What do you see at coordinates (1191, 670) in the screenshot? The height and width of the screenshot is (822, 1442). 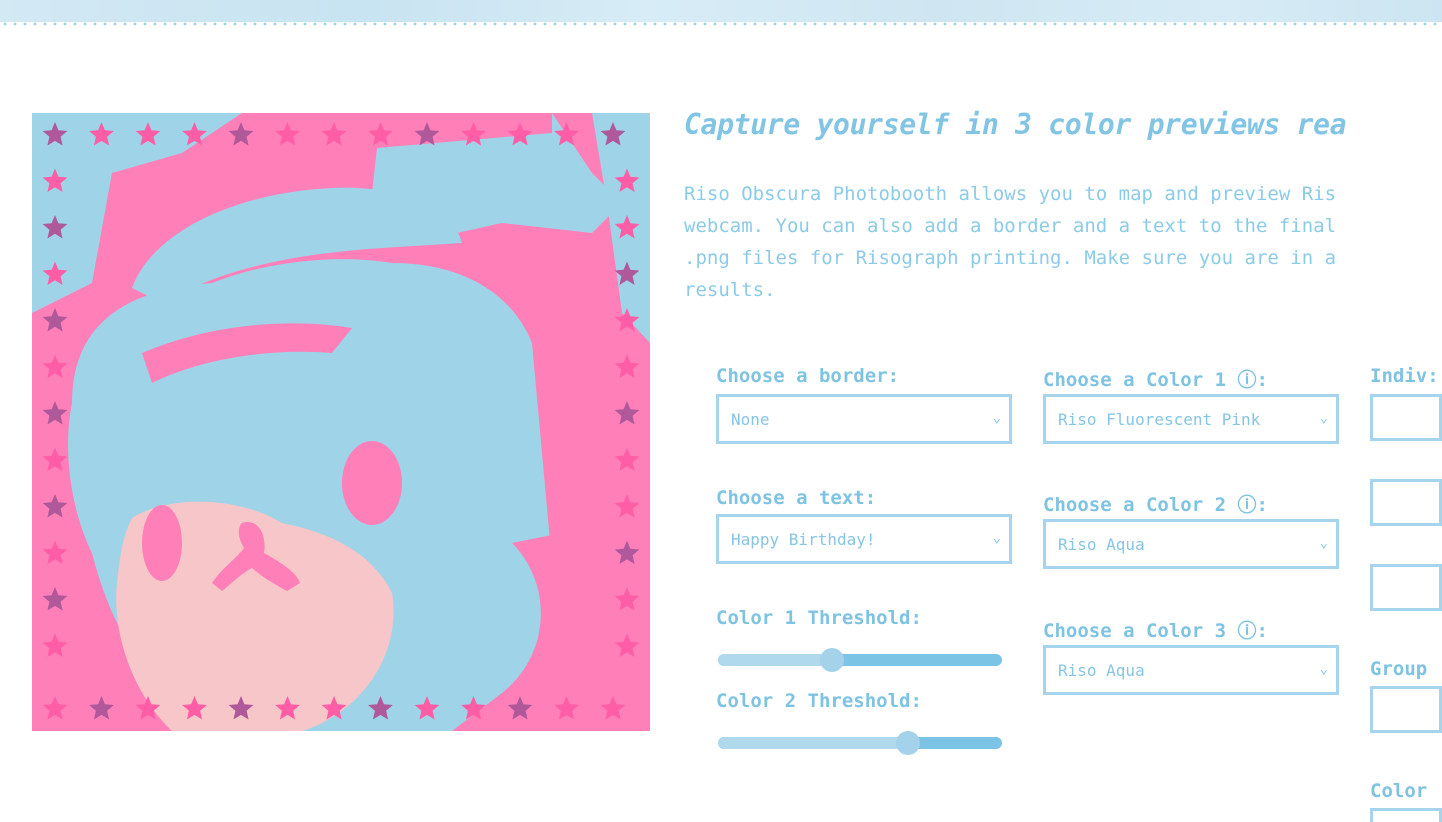 I see `color3-select: Riso Aqua ⌄` at bounding box center [1191, 670].